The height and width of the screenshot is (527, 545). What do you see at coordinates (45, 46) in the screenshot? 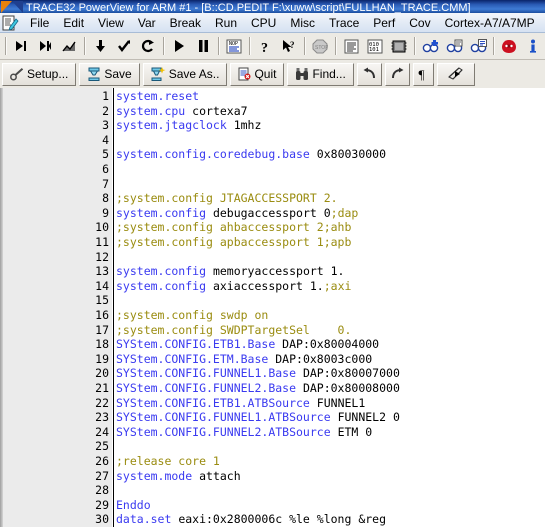
I see `step-over-icon` at bounding box center [45, 46].